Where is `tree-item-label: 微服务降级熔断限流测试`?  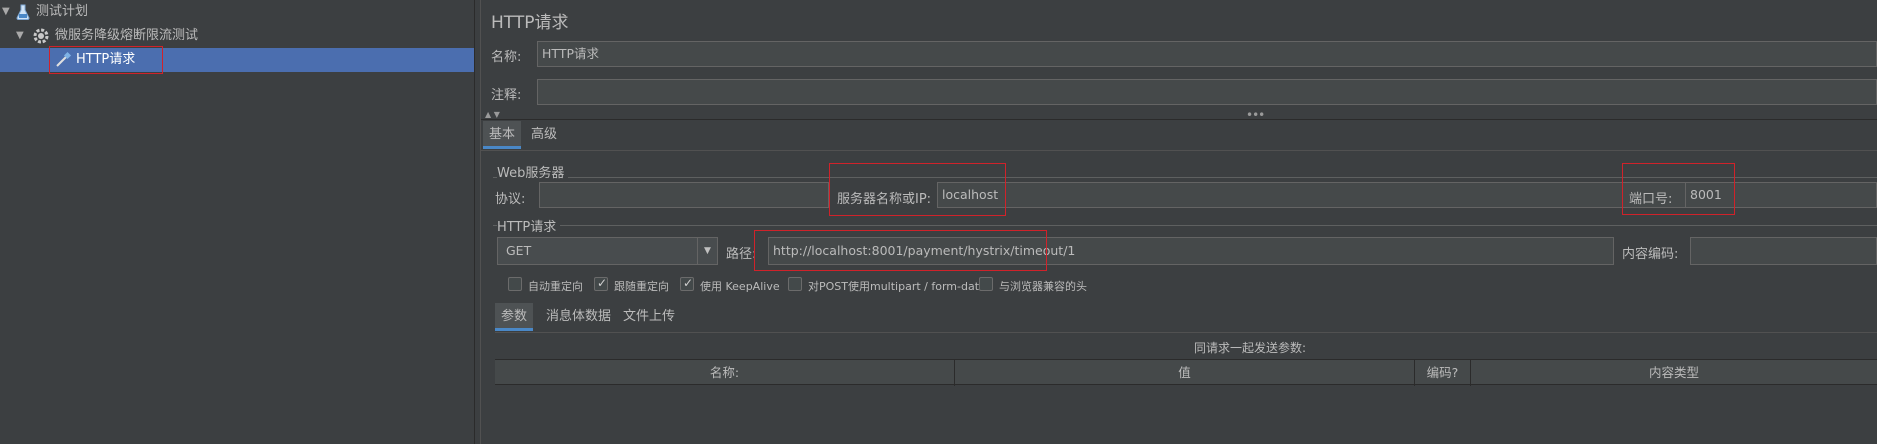 tree-item-label: 微服务降级熔断限流测试 is located at coordinates (127, 35).